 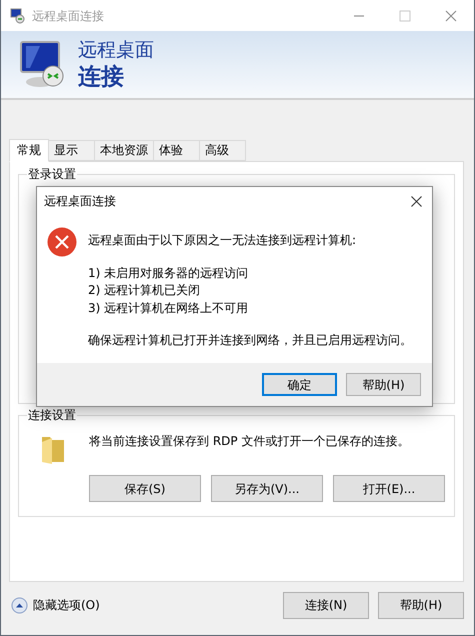 I want to click on window-title: 远程桌面连接, so click(x=68, y=16).